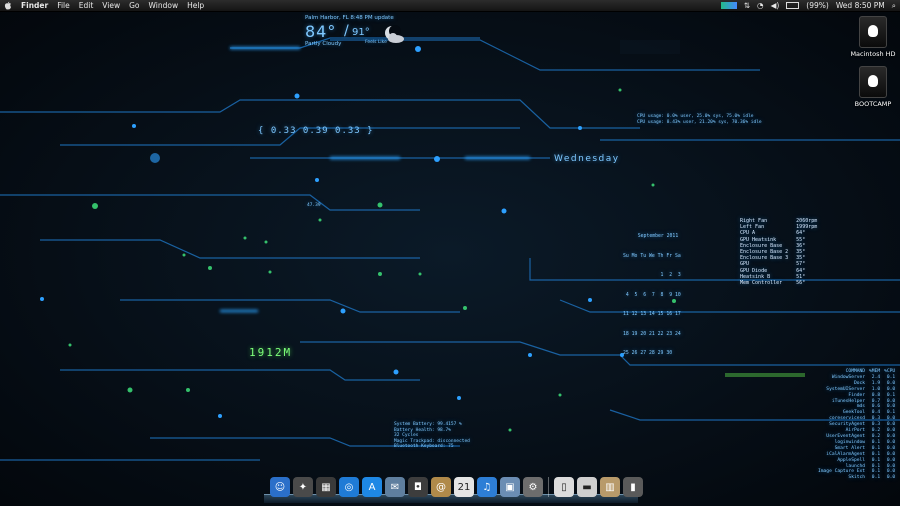 The width and height of the screenshot is (900, 506). Describe the element at coordinates (134, 5) in the screenshot. I see `menu-go: Go` at that location.